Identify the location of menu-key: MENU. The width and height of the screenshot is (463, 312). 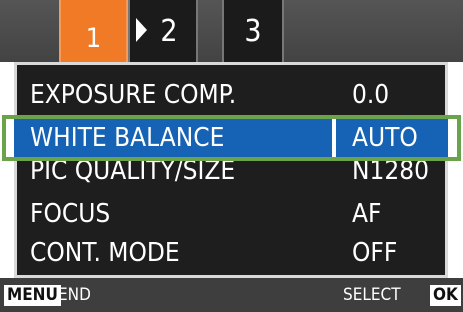
(32, 295).